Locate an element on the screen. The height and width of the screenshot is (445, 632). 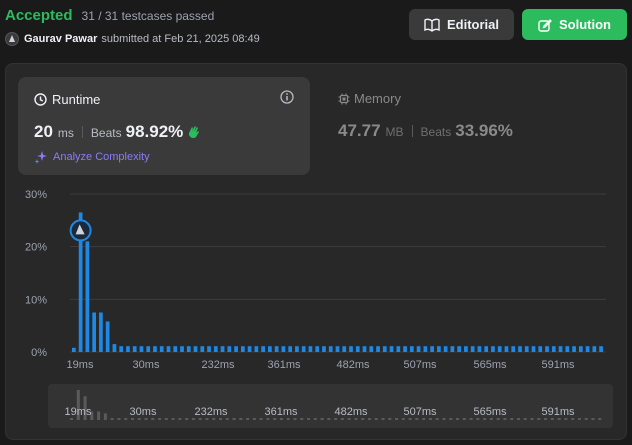
solution-button: Solution is located at coordinates (574, 24).